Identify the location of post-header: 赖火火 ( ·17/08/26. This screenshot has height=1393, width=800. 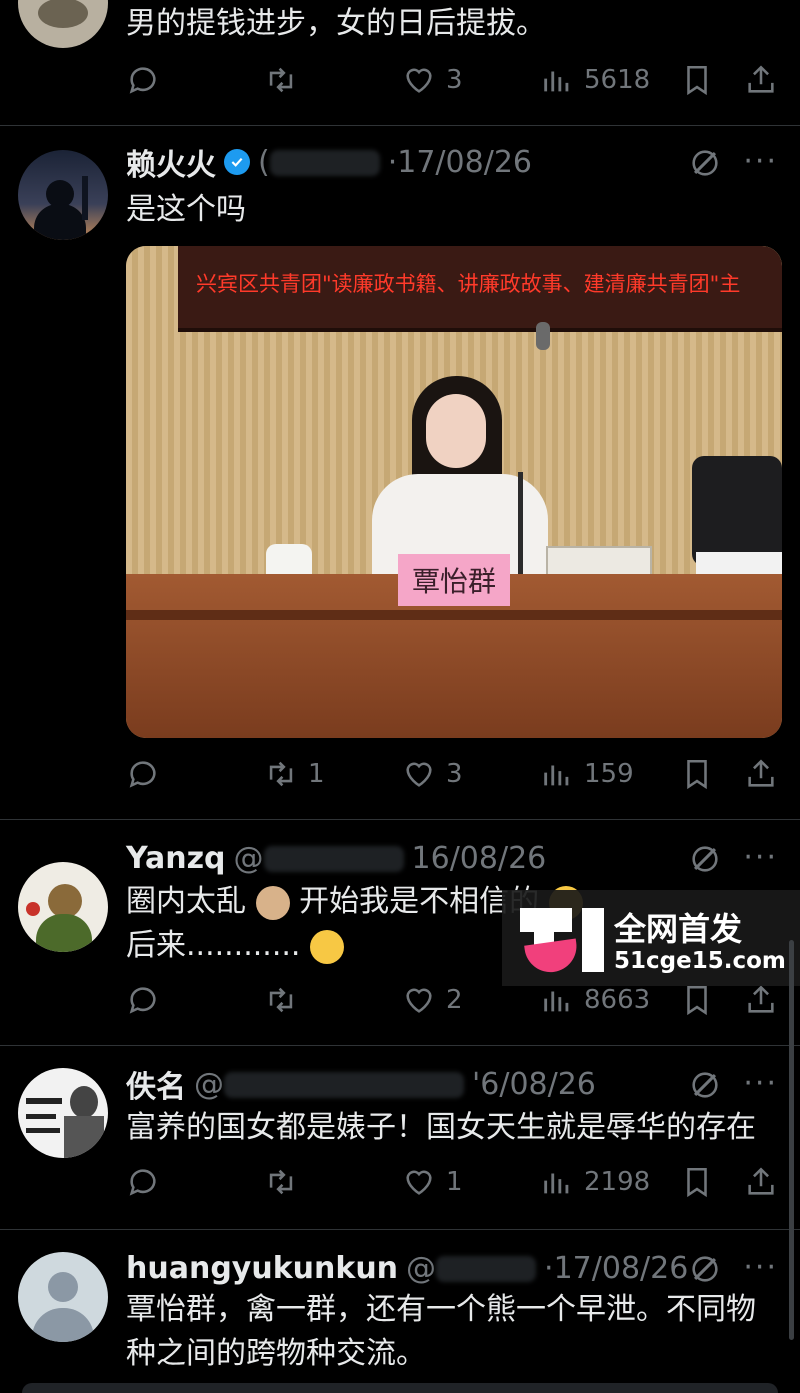
(329, 162).